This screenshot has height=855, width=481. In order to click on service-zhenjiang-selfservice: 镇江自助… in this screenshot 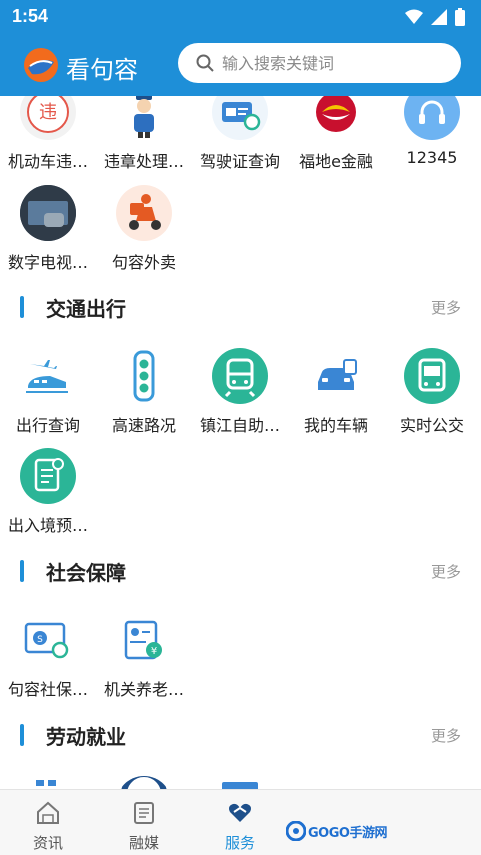, I will do `click(240, 392)`.